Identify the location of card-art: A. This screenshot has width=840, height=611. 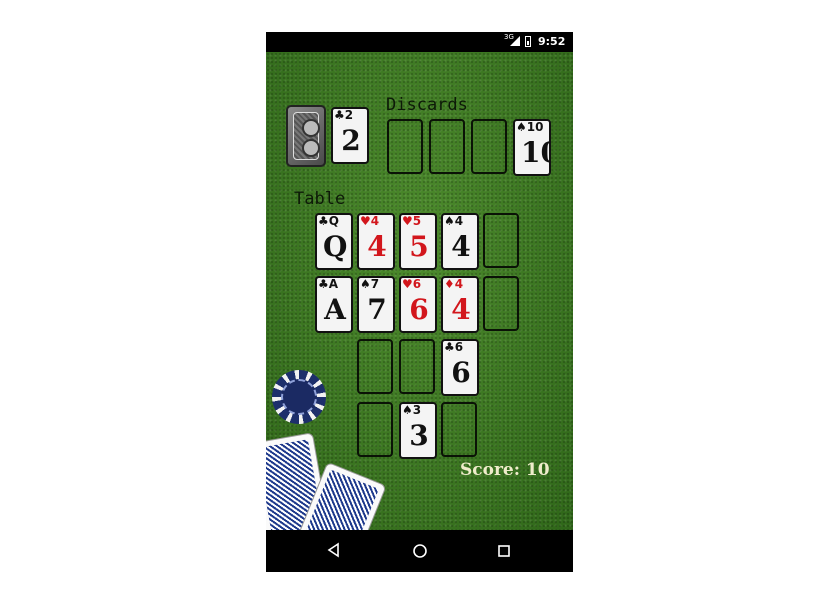
(335, 309).